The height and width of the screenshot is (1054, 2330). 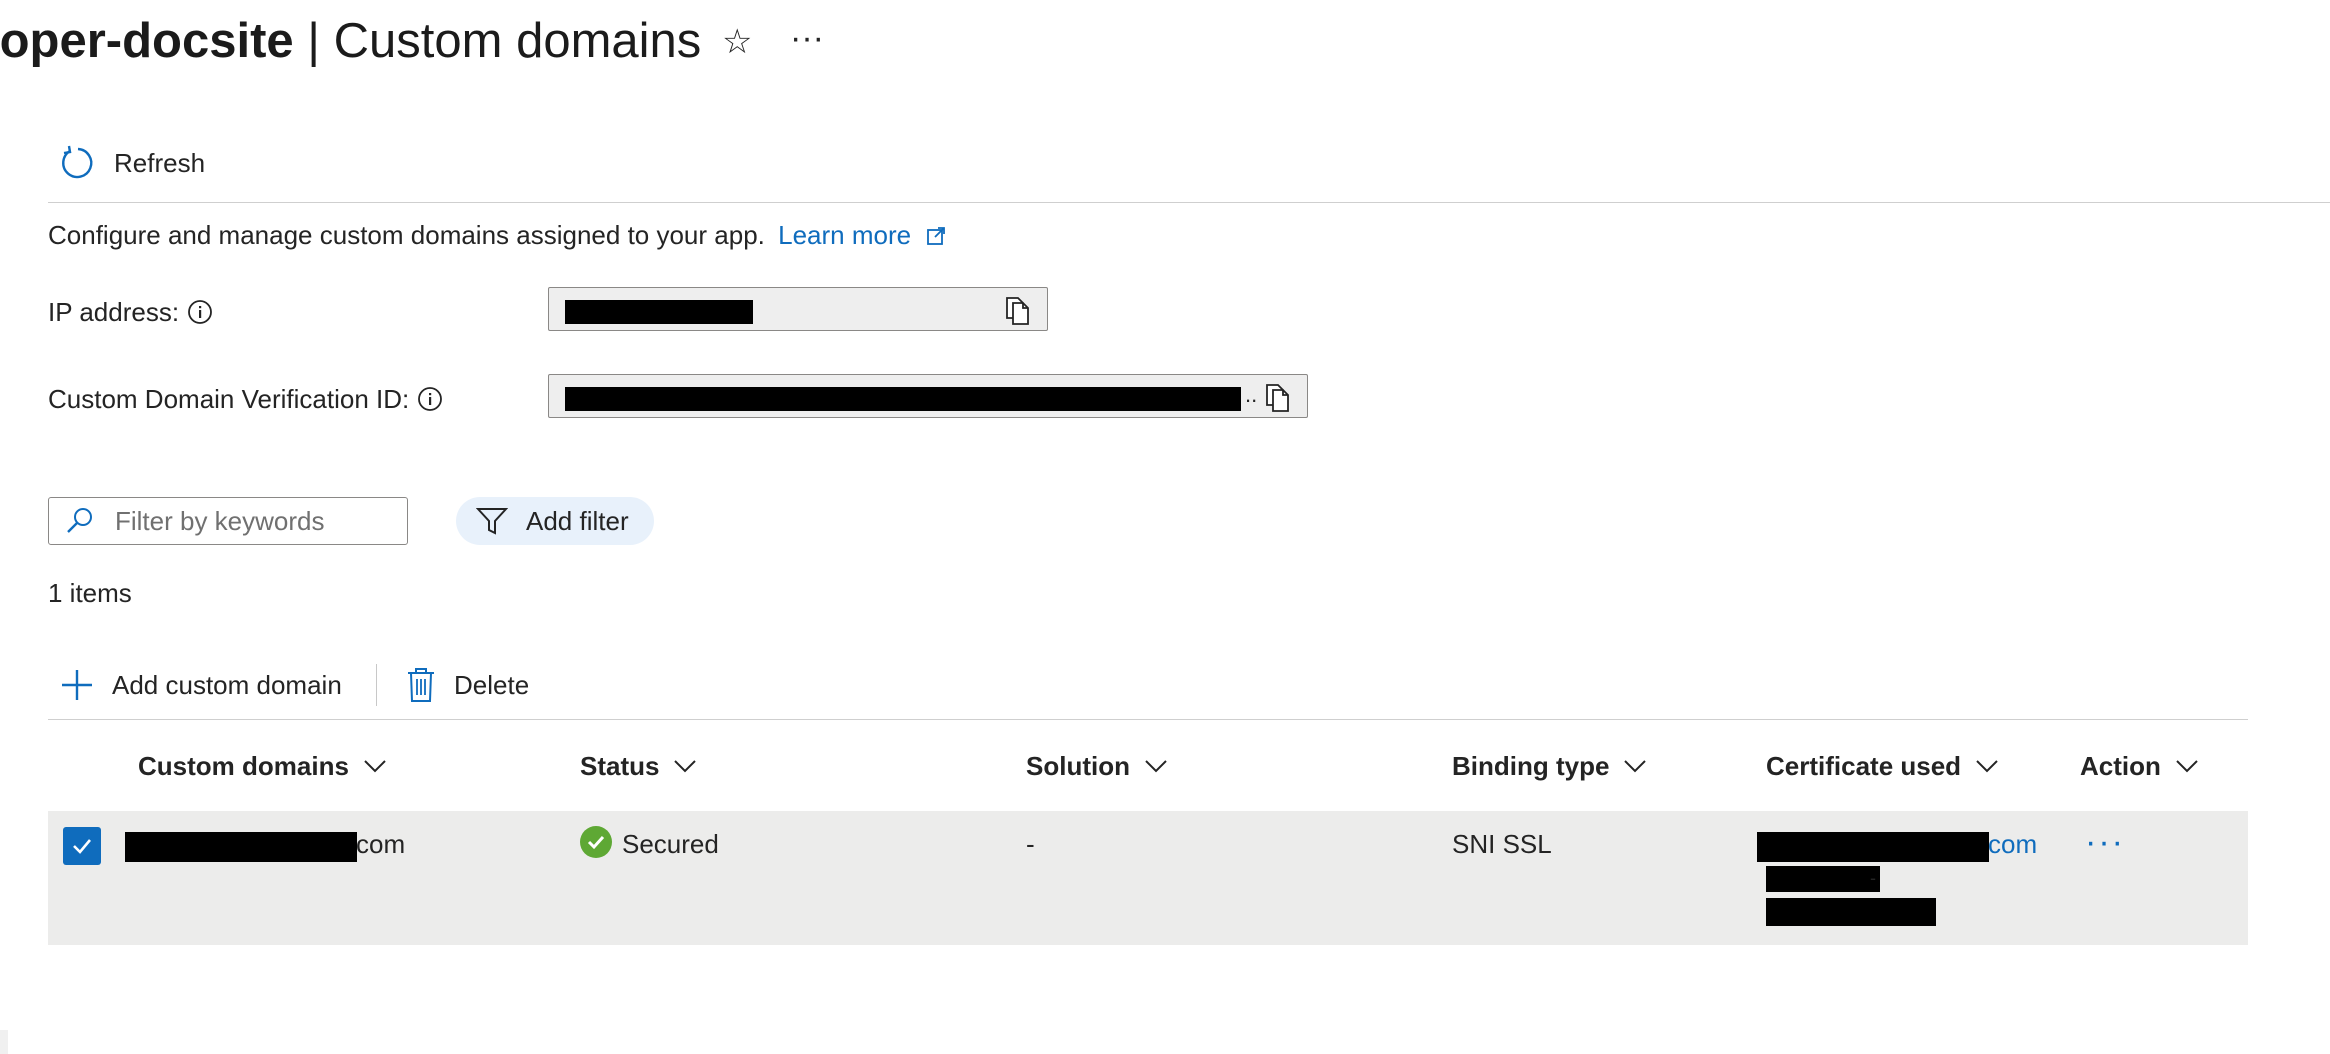 What do you see at coordinates (1030, 844) in the screenshot?
I see `solution-value: -` at bounding box center [1030, 844].